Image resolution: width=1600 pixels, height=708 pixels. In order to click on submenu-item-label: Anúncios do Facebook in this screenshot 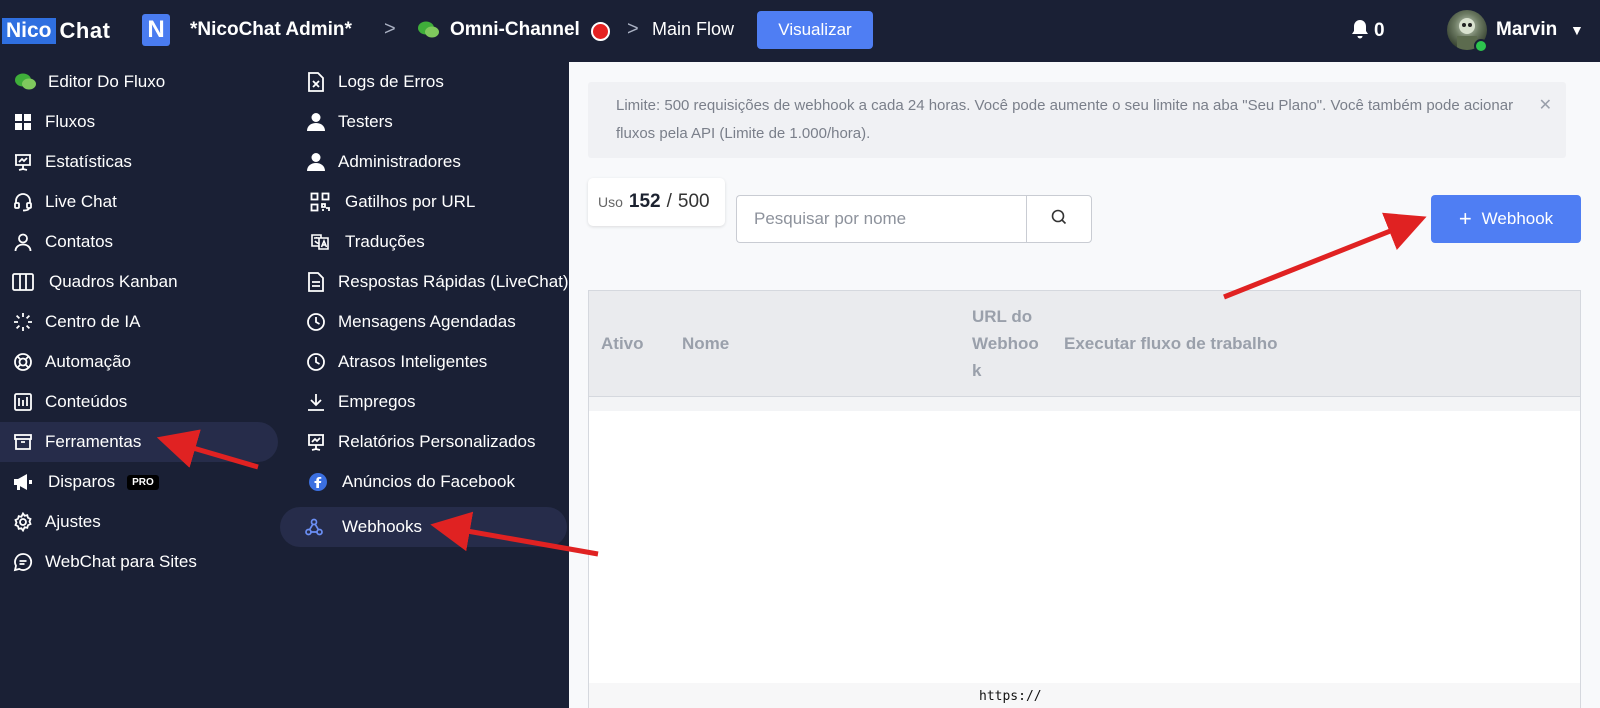, I will do `click(428, 481)`.